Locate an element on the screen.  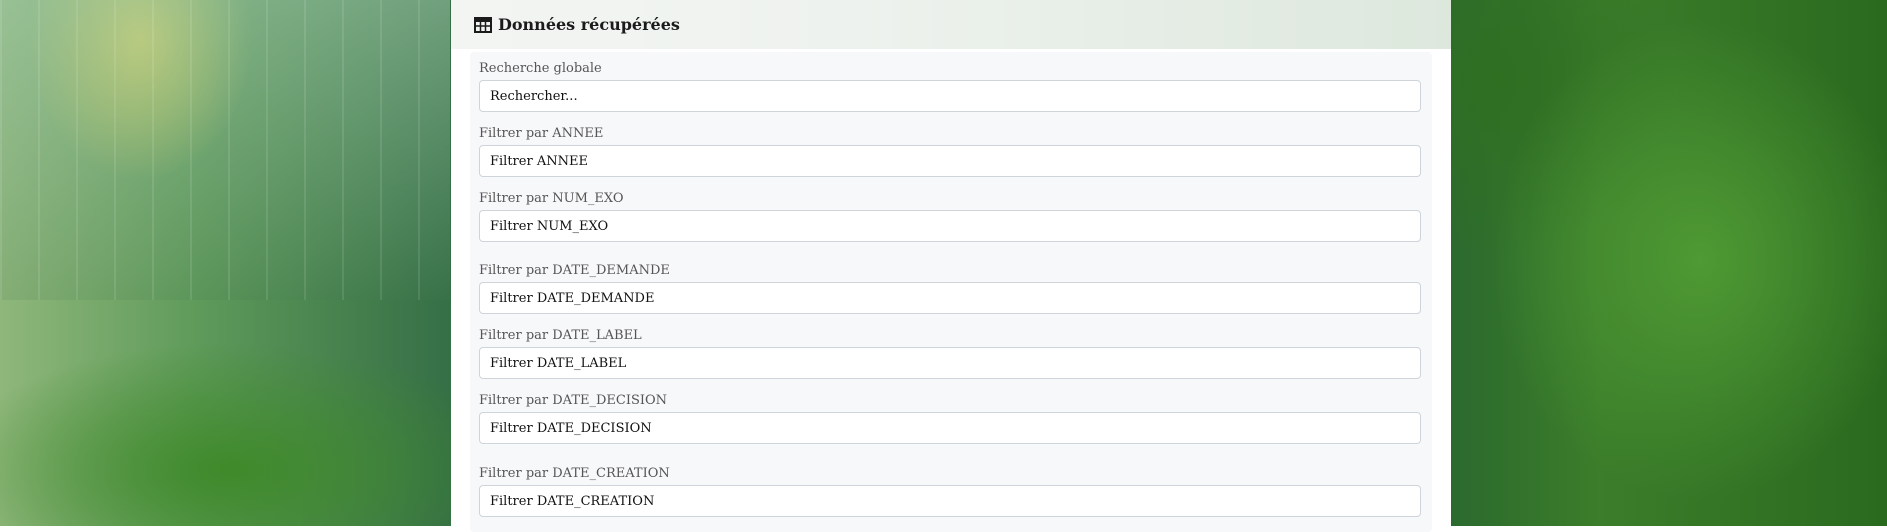
date-label-filter-field: Filtrer par DATE_LABEL is located at coordinates (950, 353).